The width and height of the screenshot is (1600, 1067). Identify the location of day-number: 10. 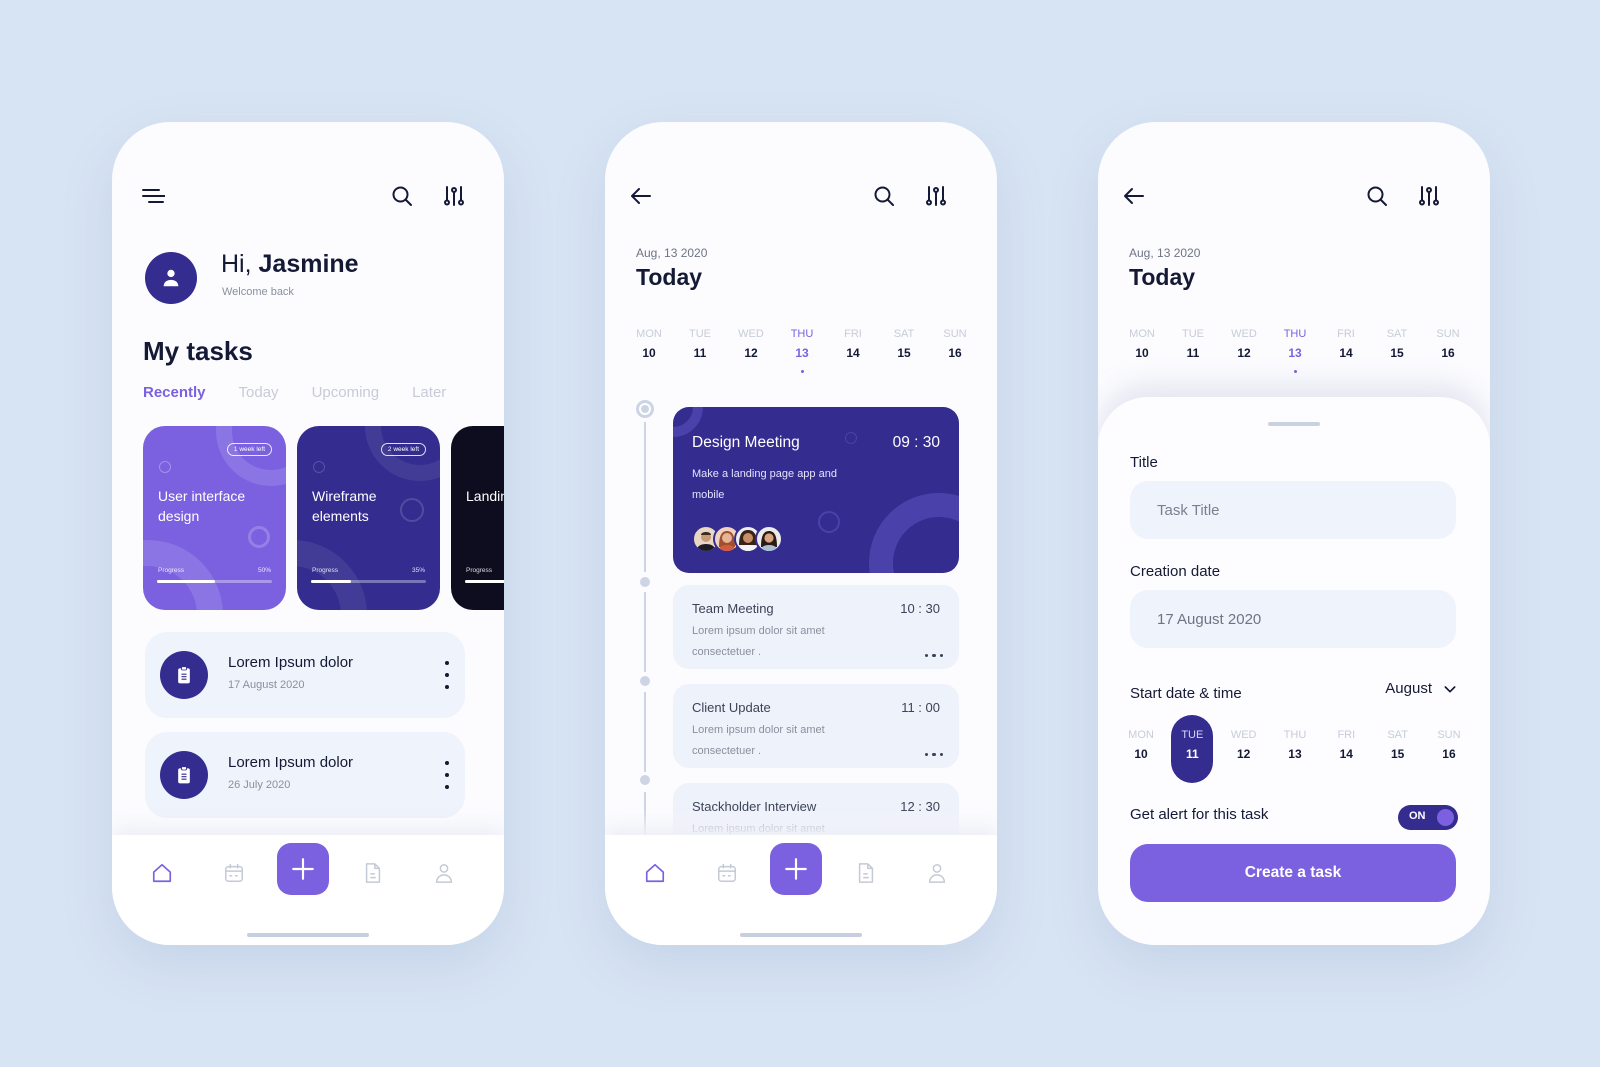
(1142, 353).